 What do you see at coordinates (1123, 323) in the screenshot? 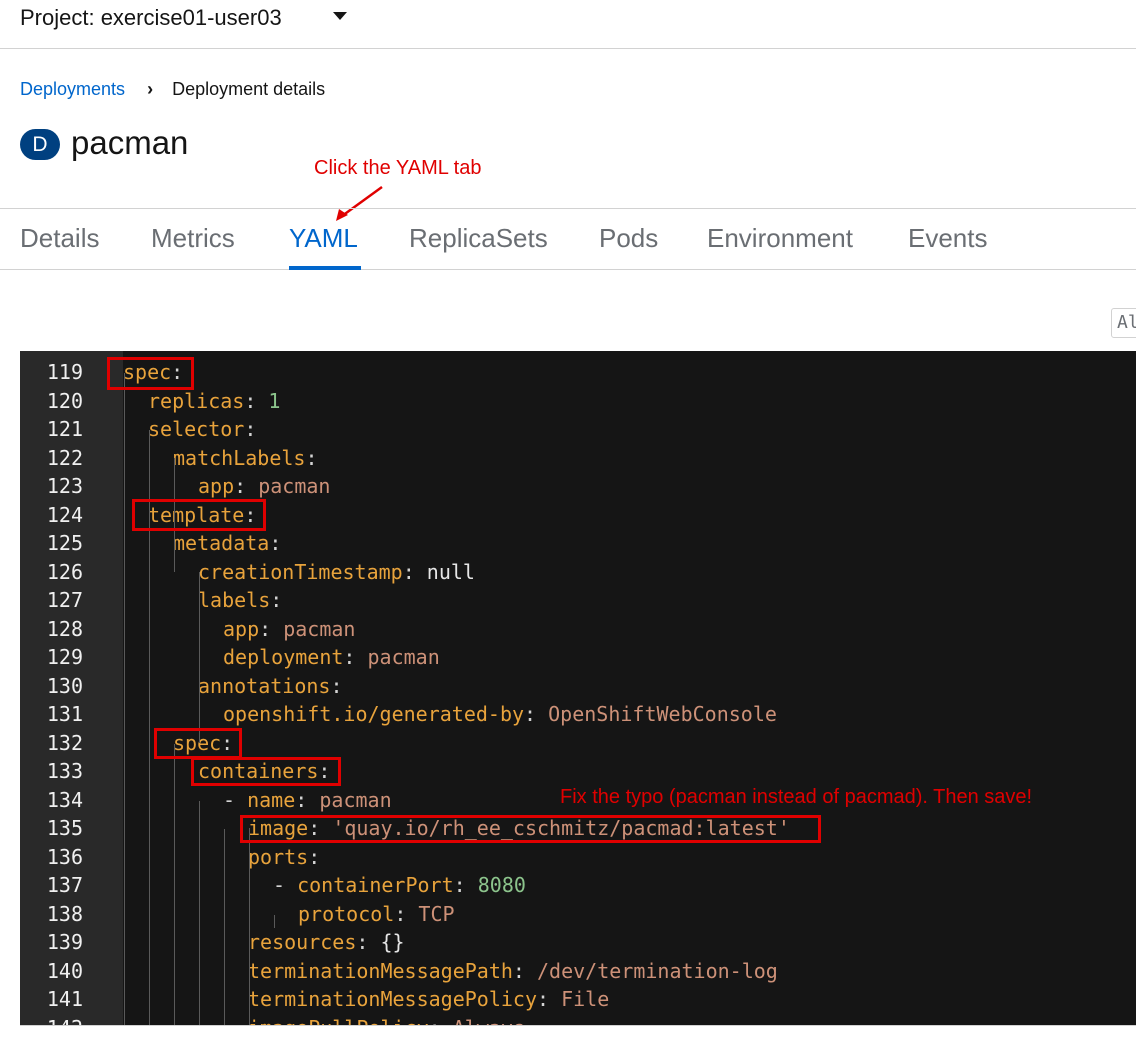
I see `toolbar-button: Al` at bounding box center [1123, 323].